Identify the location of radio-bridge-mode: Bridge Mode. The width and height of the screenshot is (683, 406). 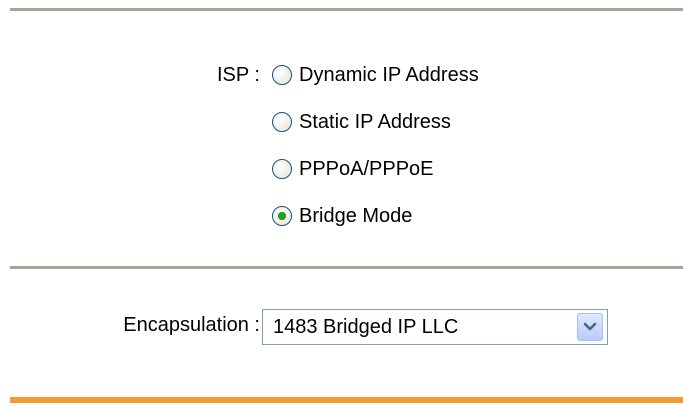
(342, 216).